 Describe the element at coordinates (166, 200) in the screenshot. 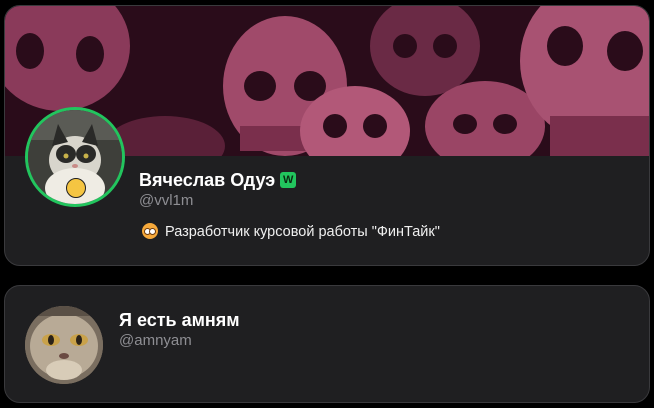

I see `profile-handle: @vvl1m` at that location.